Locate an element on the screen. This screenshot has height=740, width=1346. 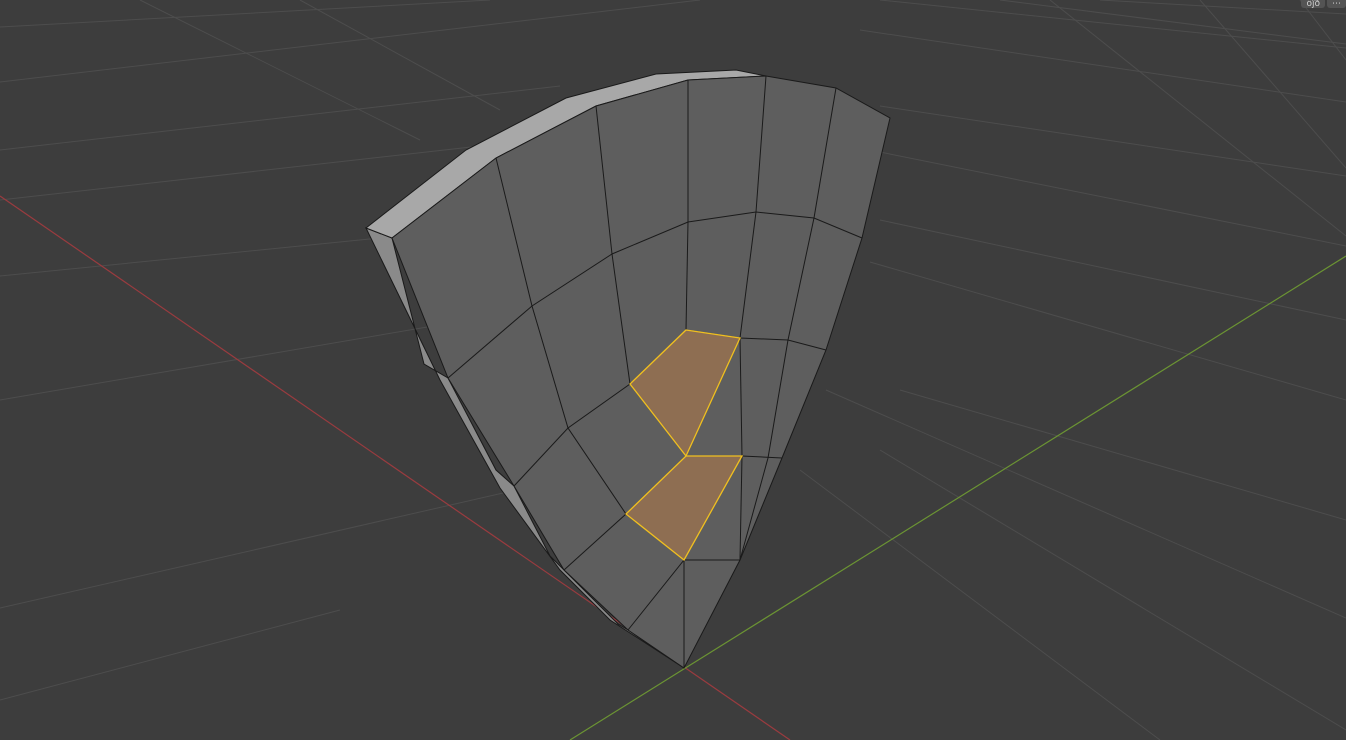
viewport-corner-widget: ôĵð ⋯ is located at coordinates (1323, 4).